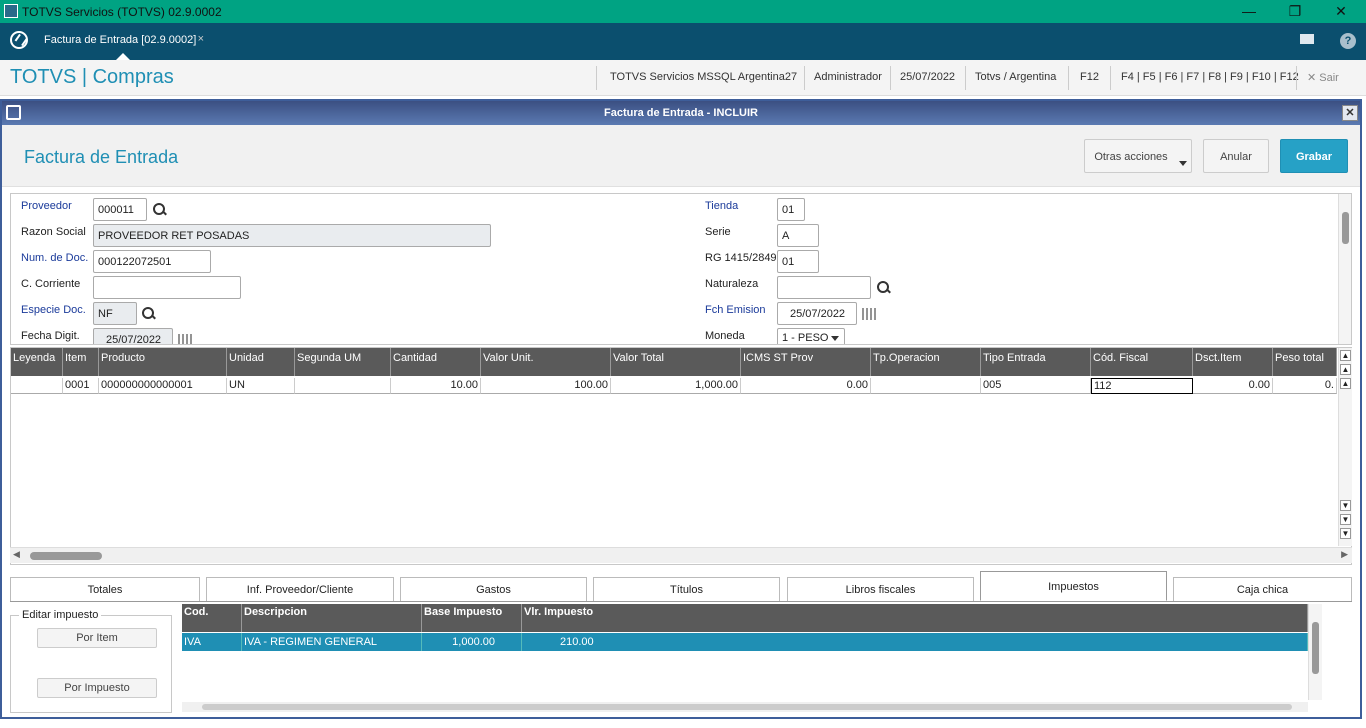 This screenshot has height=728, width=1366. What do you see at coordinates (1089, 77) in the screenshot?
I see `f12-key: F12` at bounding box center [1089, 77].